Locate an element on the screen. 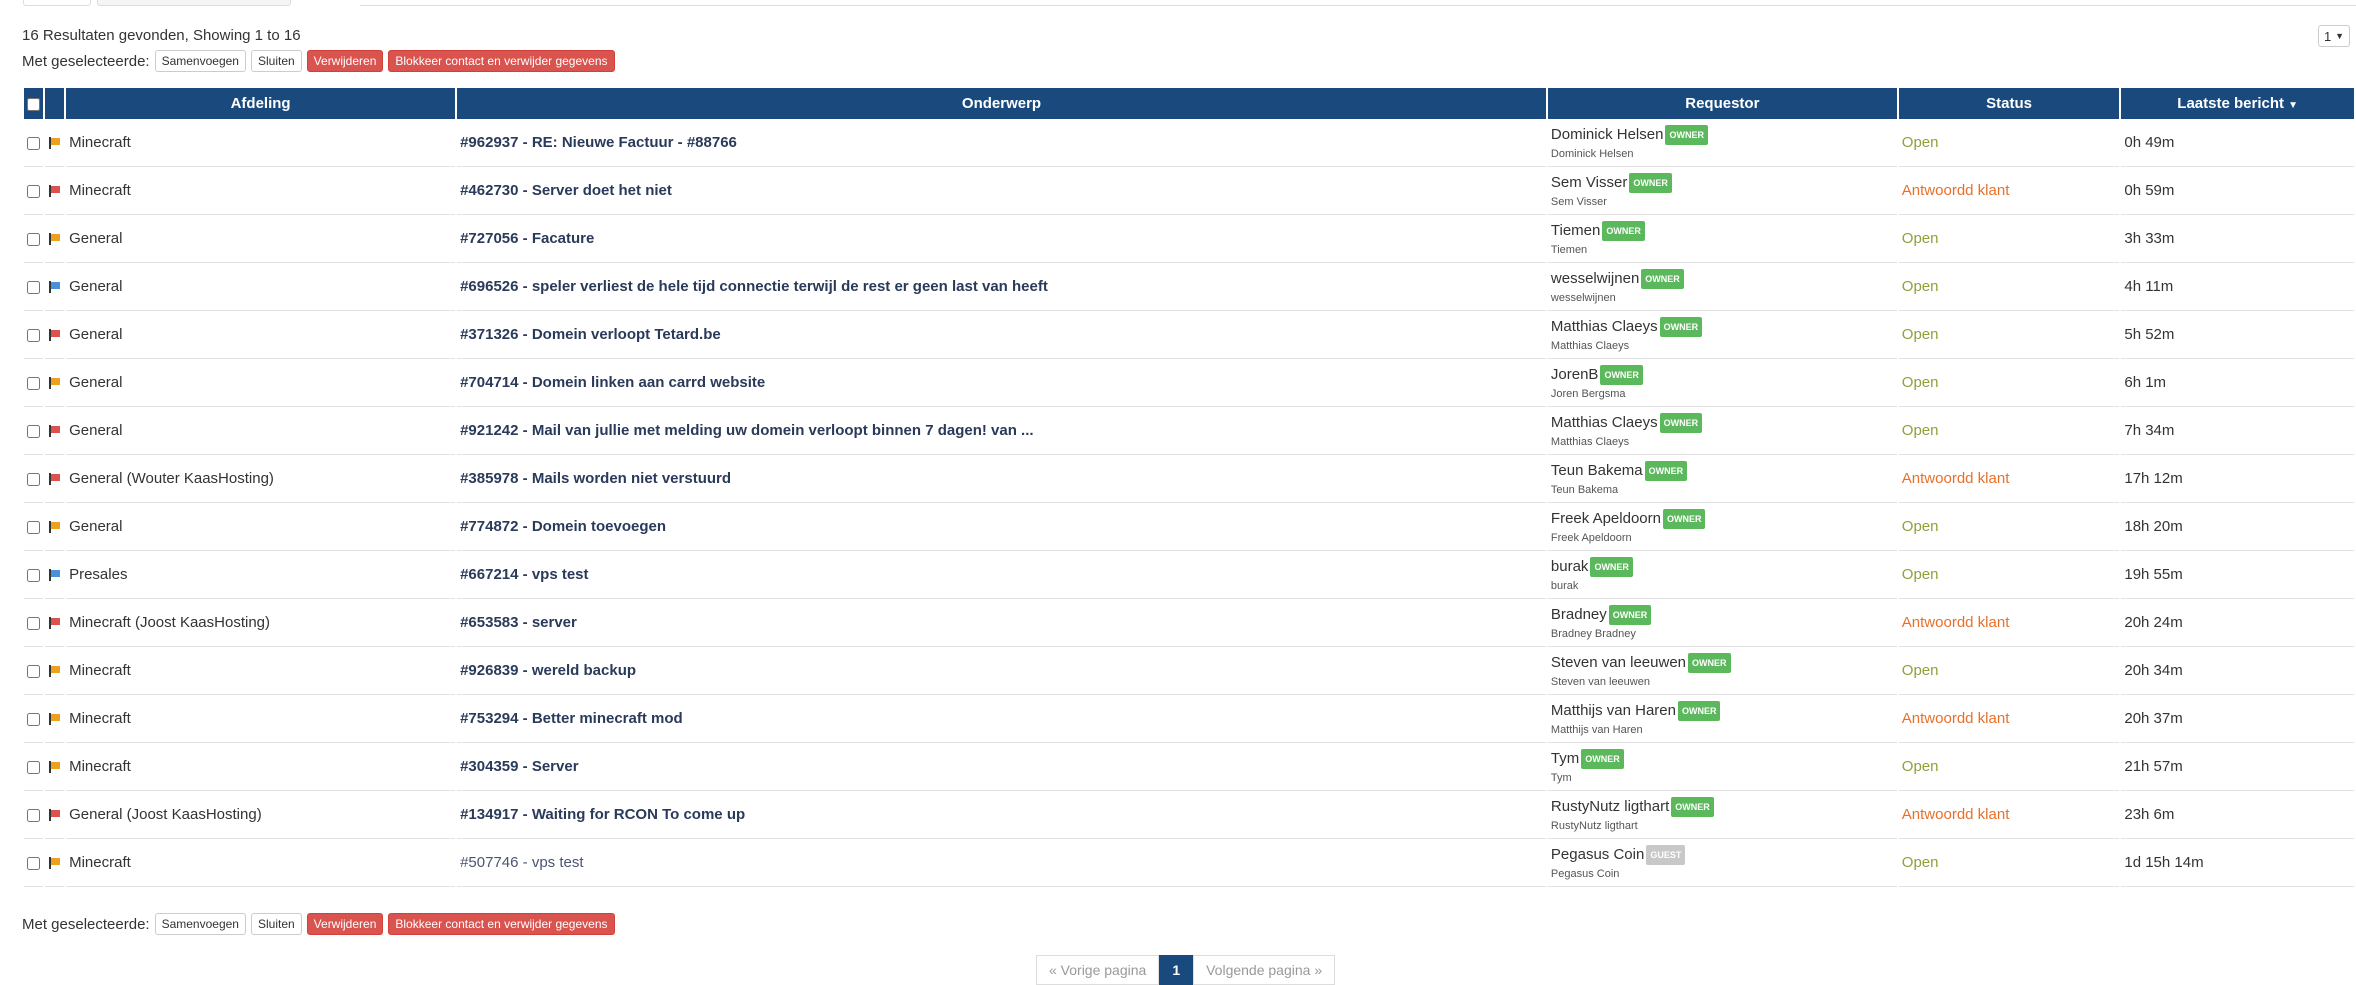 This screenshot has width=2356, height=985. requestor-name: JorenB is located at coordinates (1575, 374).